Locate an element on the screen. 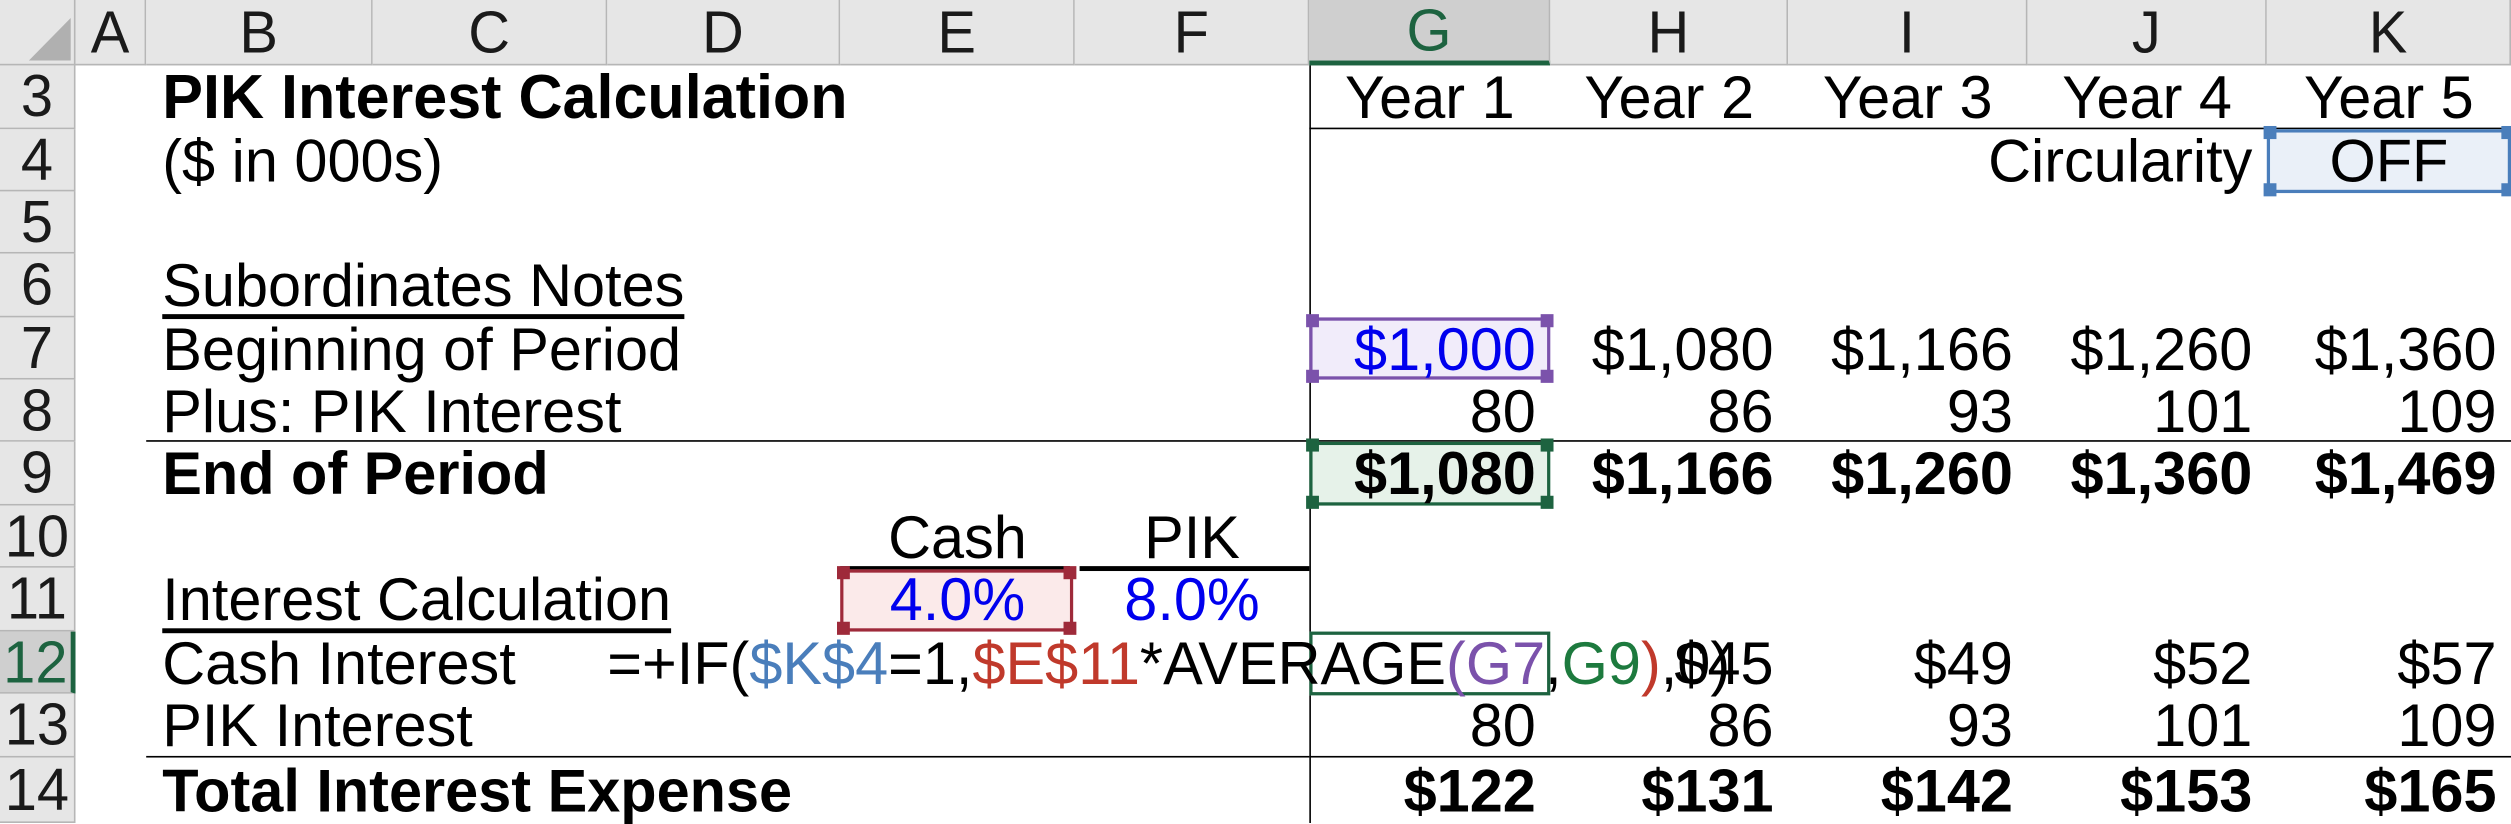 The width and height of the screenshot is (2511, 824). cell-k9-value: $1,469 is located at coordinates (2389, 474).